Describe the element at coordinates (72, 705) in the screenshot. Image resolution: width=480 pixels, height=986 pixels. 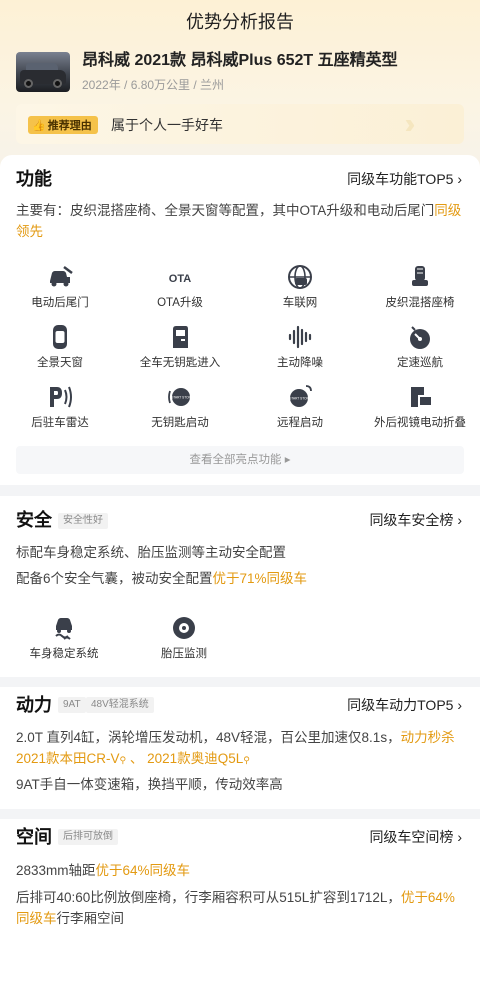
I see `power-chip-transmission: 9AT` at that location.